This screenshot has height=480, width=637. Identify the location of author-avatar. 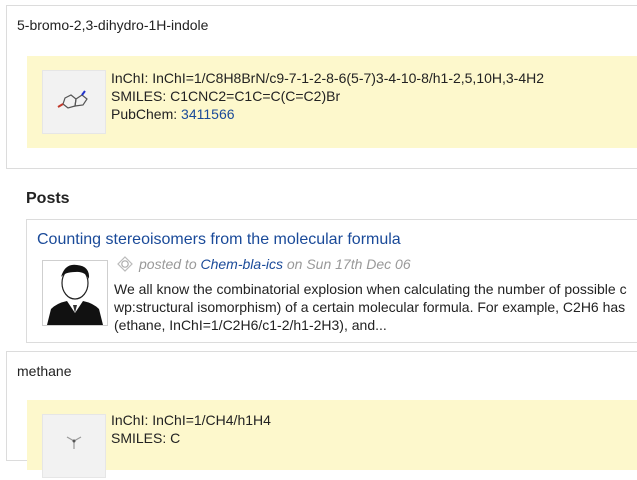
(75, 293).